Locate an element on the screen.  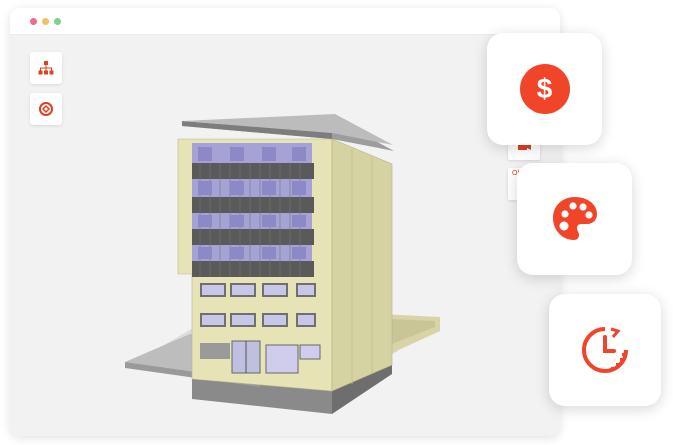
schedule-card is located at coordinates (605, 350).